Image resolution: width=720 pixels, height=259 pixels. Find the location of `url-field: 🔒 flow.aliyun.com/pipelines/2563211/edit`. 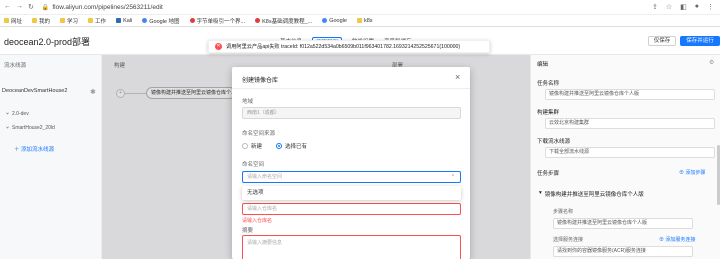

url-field: 🔒 flow.aliyun.com/pipelines/2563211/edit is located at coordinates (102, 7).